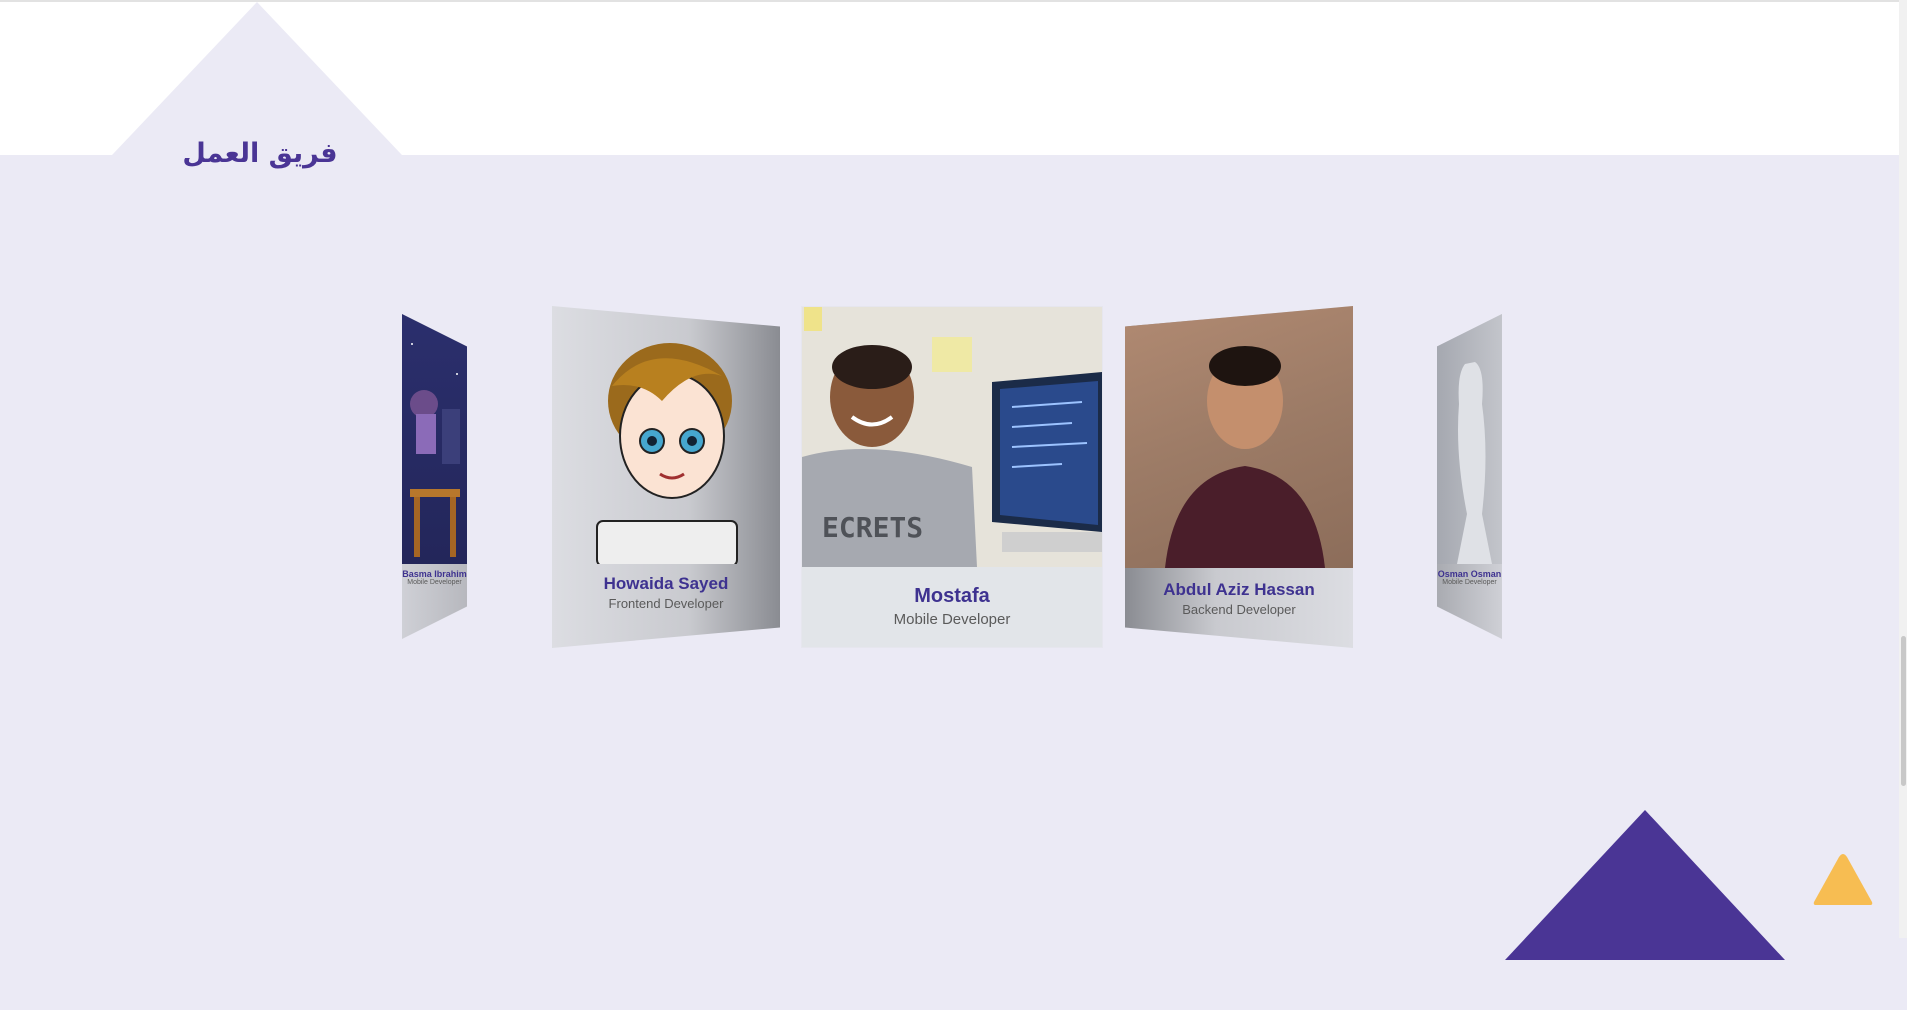 Image resolution: width=1907 pixels, height=1010 pixels. I want to click on team-member-info: Osman Osman Mobile Developer, so click(1469, 577).